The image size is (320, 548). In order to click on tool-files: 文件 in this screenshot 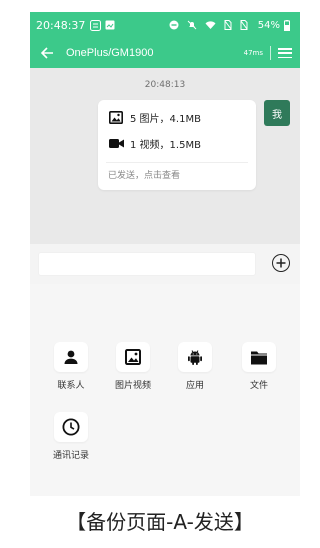, I will do `click(259, 366)`.